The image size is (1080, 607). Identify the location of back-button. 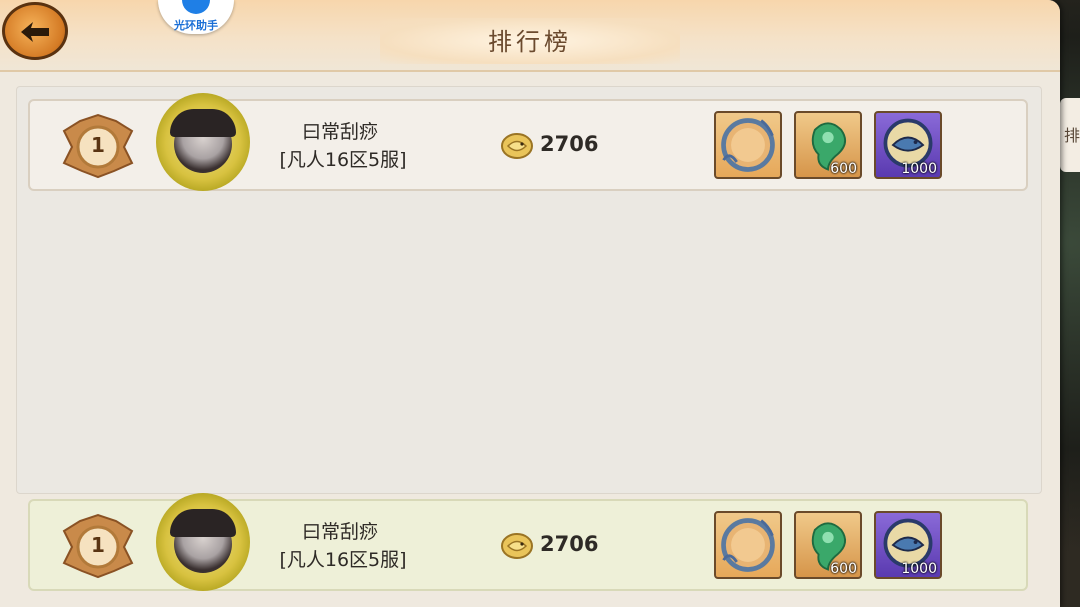
(35, 31).